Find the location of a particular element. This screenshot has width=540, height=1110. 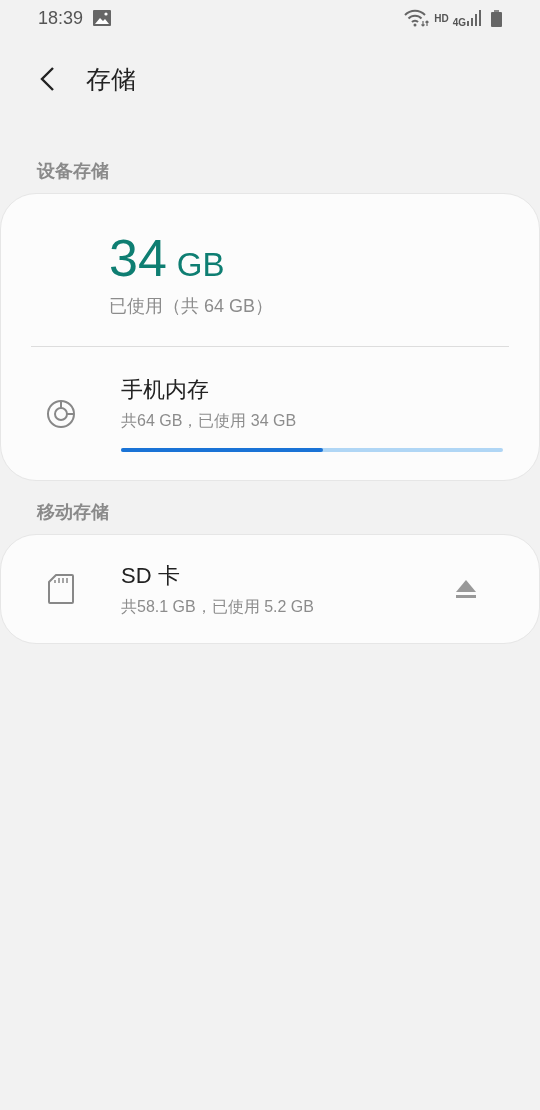

image-icon is located at coordinates (102, 18).